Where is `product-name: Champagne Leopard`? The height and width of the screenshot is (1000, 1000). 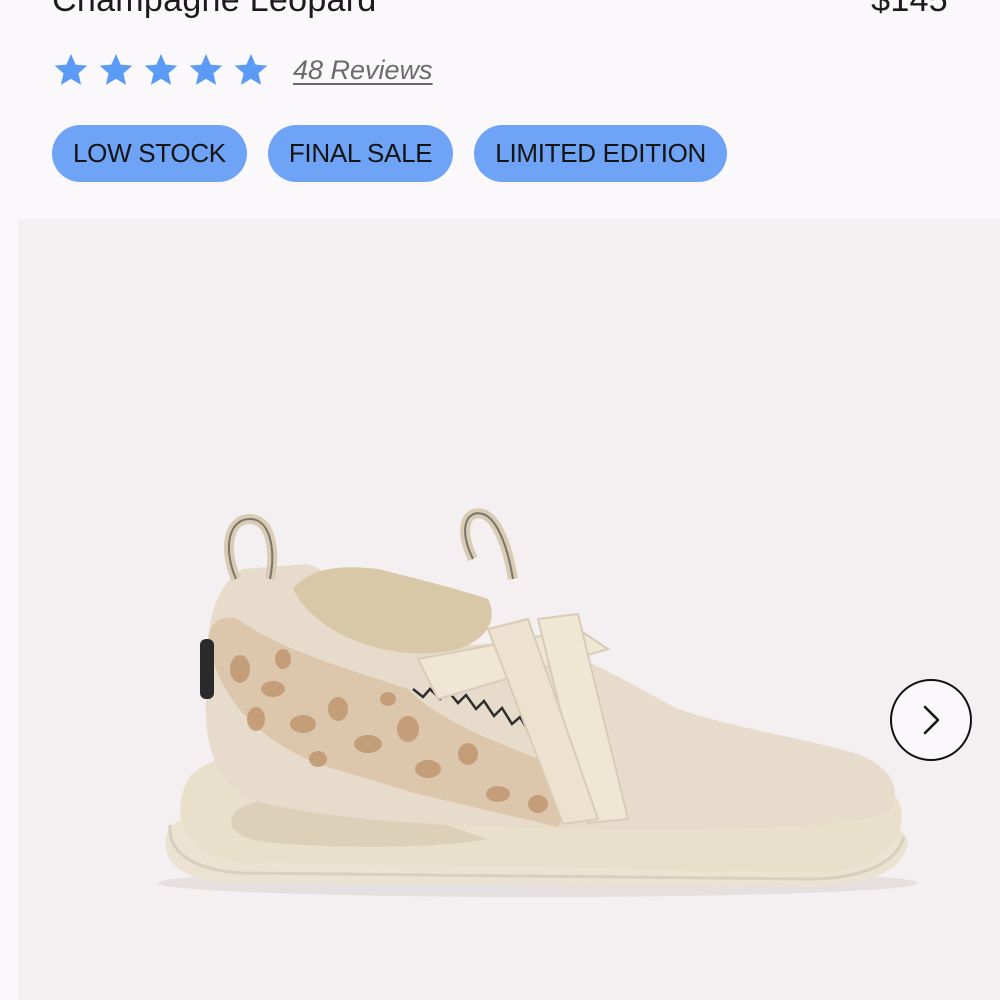
product-name: Champagne Leopard is located at coordinates (214, 10).